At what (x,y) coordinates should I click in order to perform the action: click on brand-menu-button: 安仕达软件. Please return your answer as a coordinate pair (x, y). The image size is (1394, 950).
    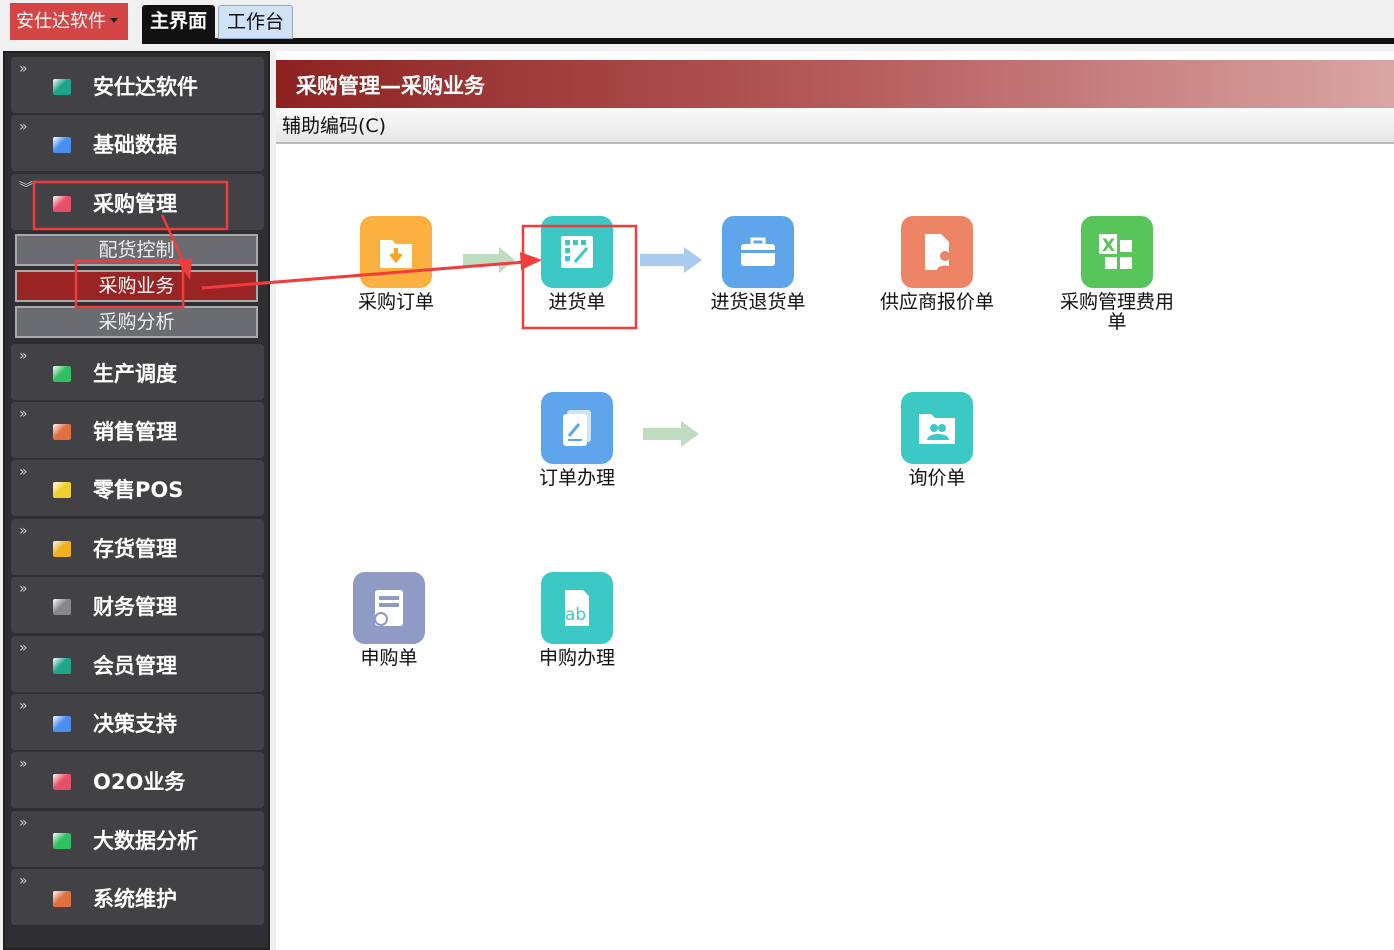
    Looking at the image, I should click on (69, 21).